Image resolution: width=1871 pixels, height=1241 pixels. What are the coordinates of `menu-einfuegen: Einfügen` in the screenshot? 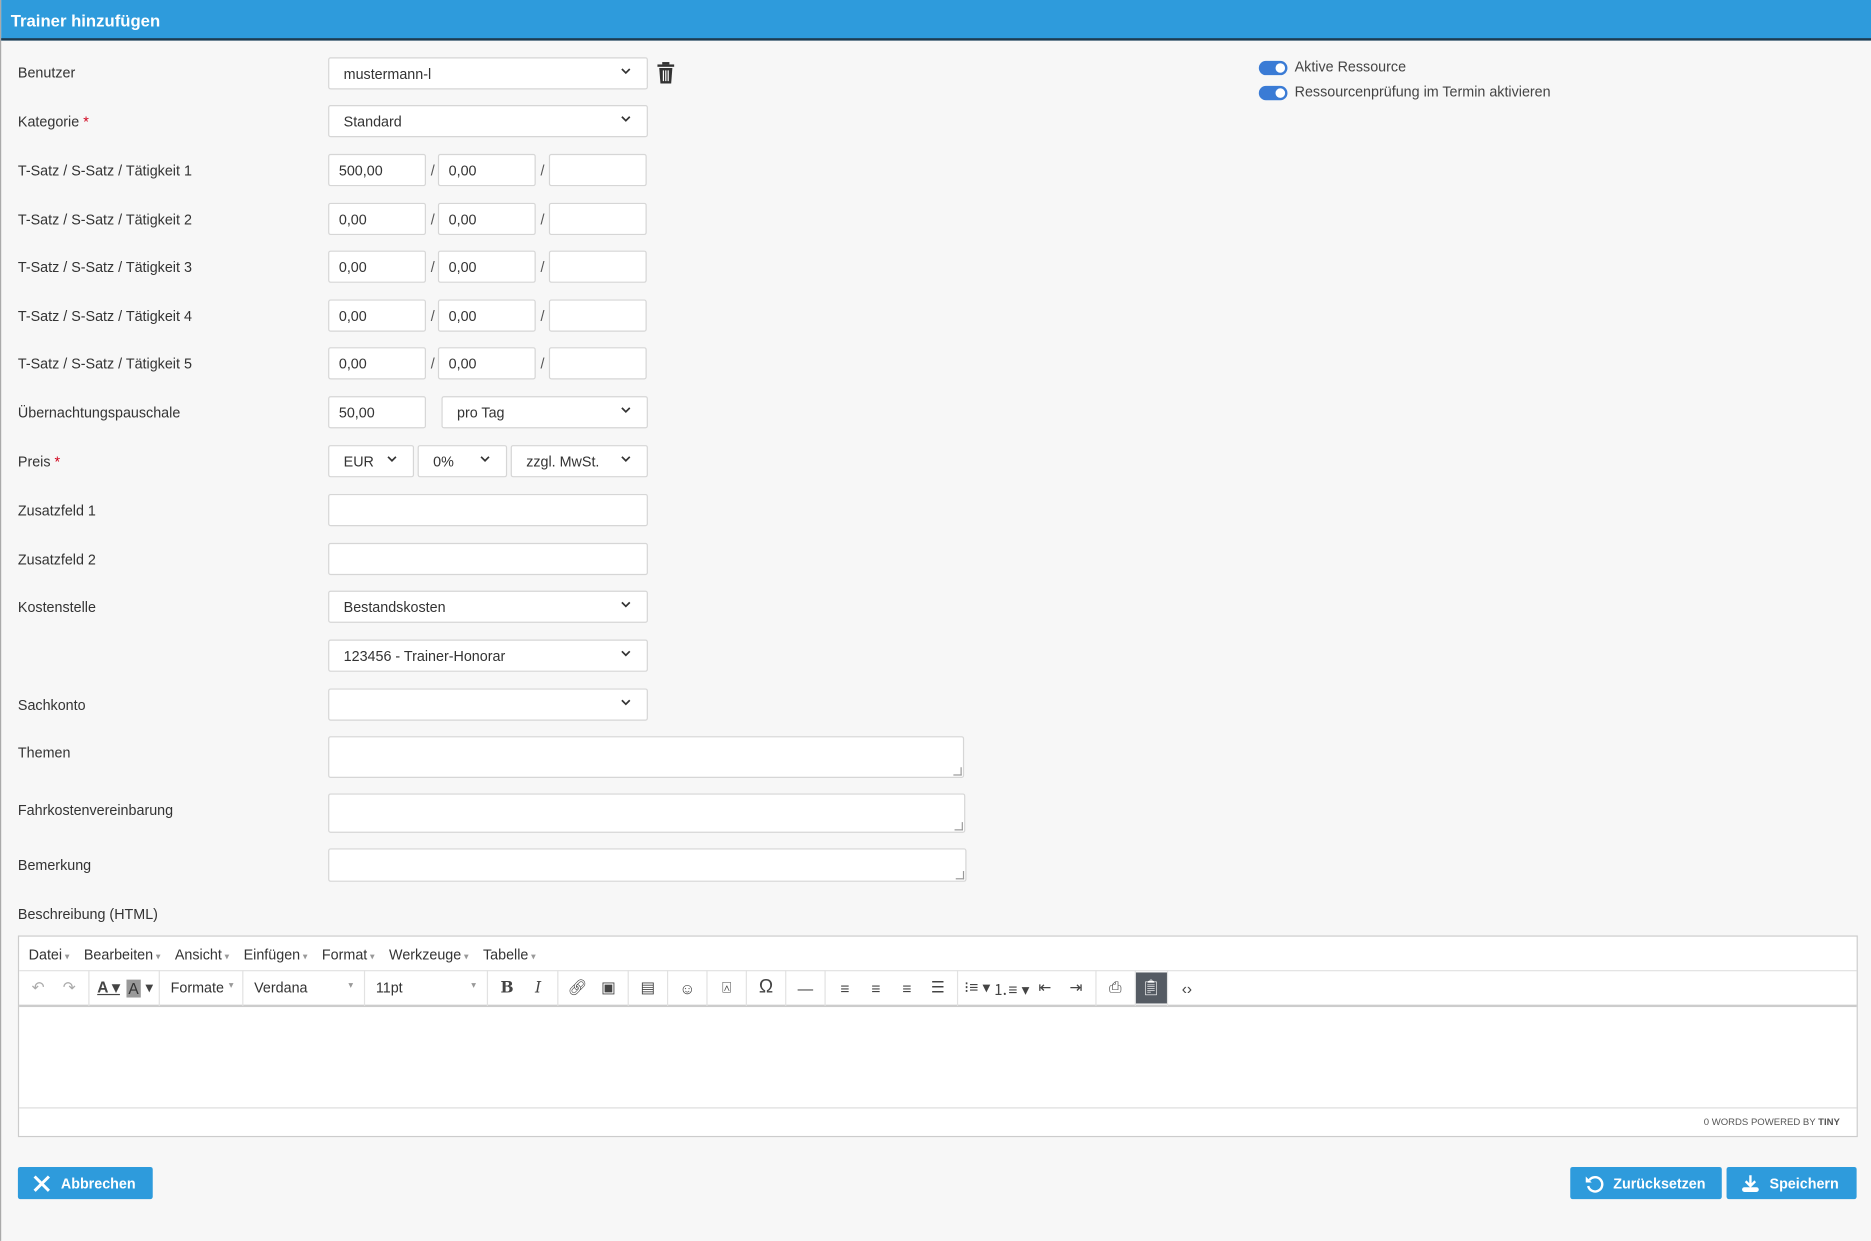 It's located at (276, 958).